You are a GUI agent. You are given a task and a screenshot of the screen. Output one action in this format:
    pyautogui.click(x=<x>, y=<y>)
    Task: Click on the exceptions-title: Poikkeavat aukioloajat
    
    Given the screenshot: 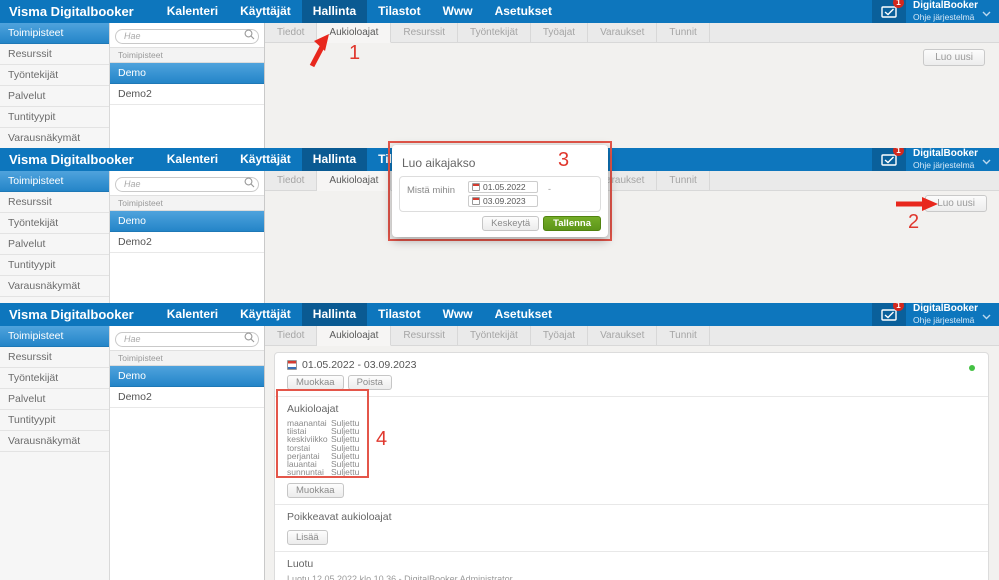 What is the action you would take?
    pyautogui.click(x=339, y=517)
    